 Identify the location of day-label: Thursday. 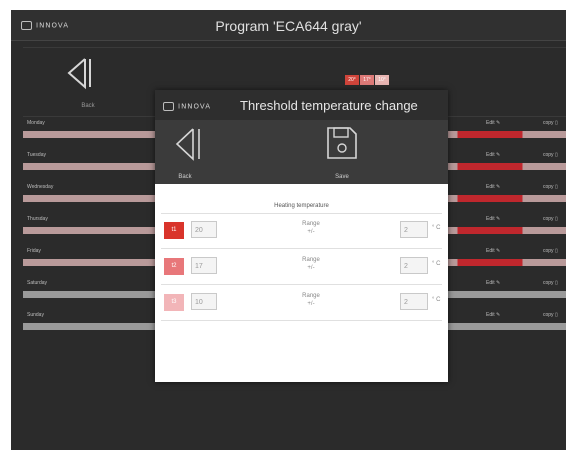
(37, 219).